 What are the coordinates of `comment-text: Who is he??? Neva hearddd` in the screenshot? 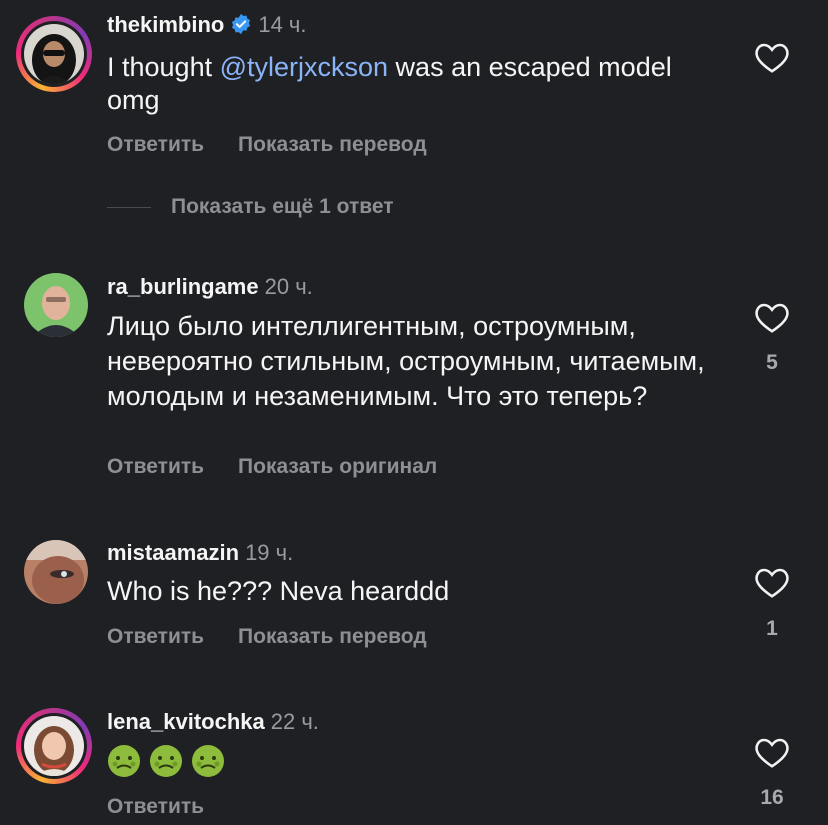 It's located at (278, 591).